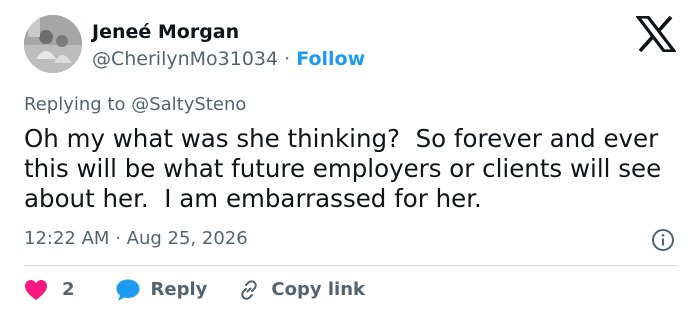  What do you see at coordinates (75, 104) in the screenshot?
I see `replying-to-prefix: Replying to` at bounding box center [75, 104].